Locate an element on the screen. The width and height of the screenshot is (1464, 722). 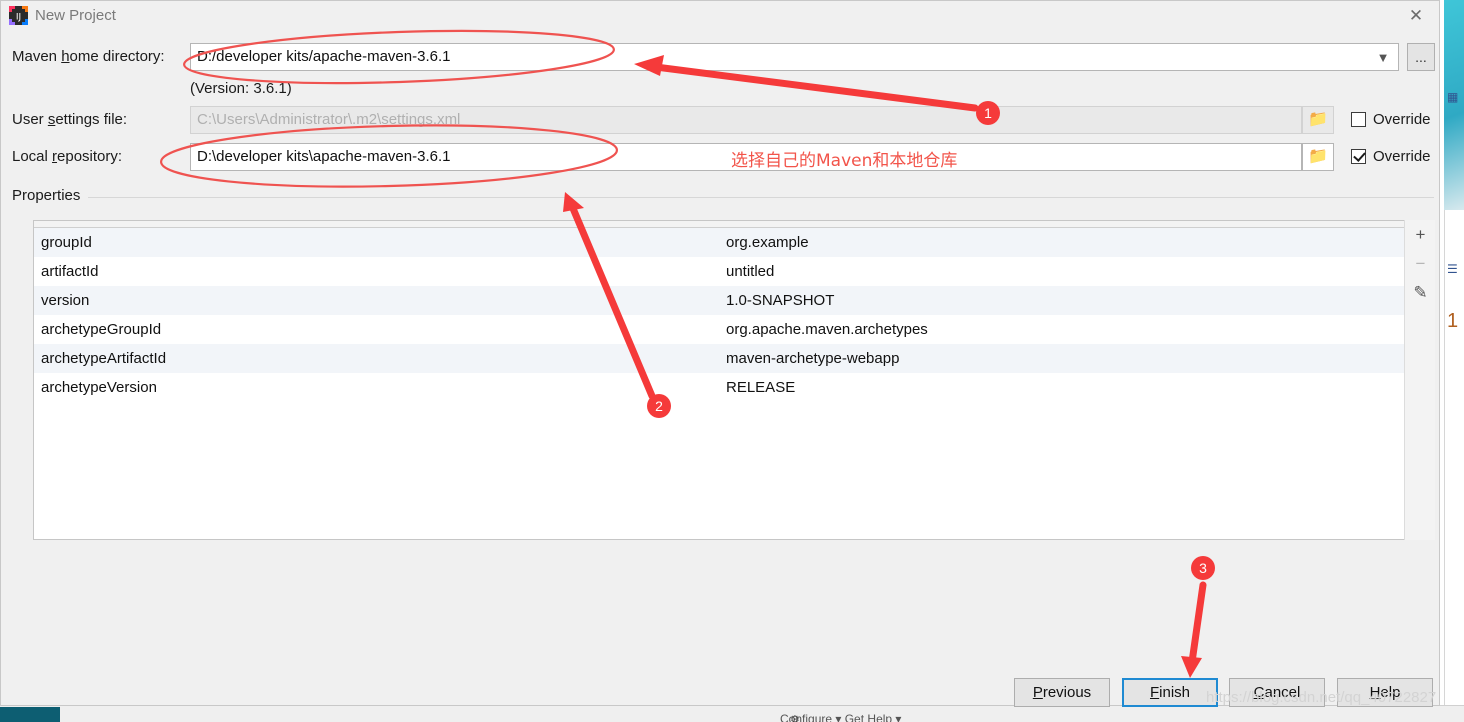
watermark-text: https://blog.csdn.net/qq_40722827 is located at coordinates (1321, 697).